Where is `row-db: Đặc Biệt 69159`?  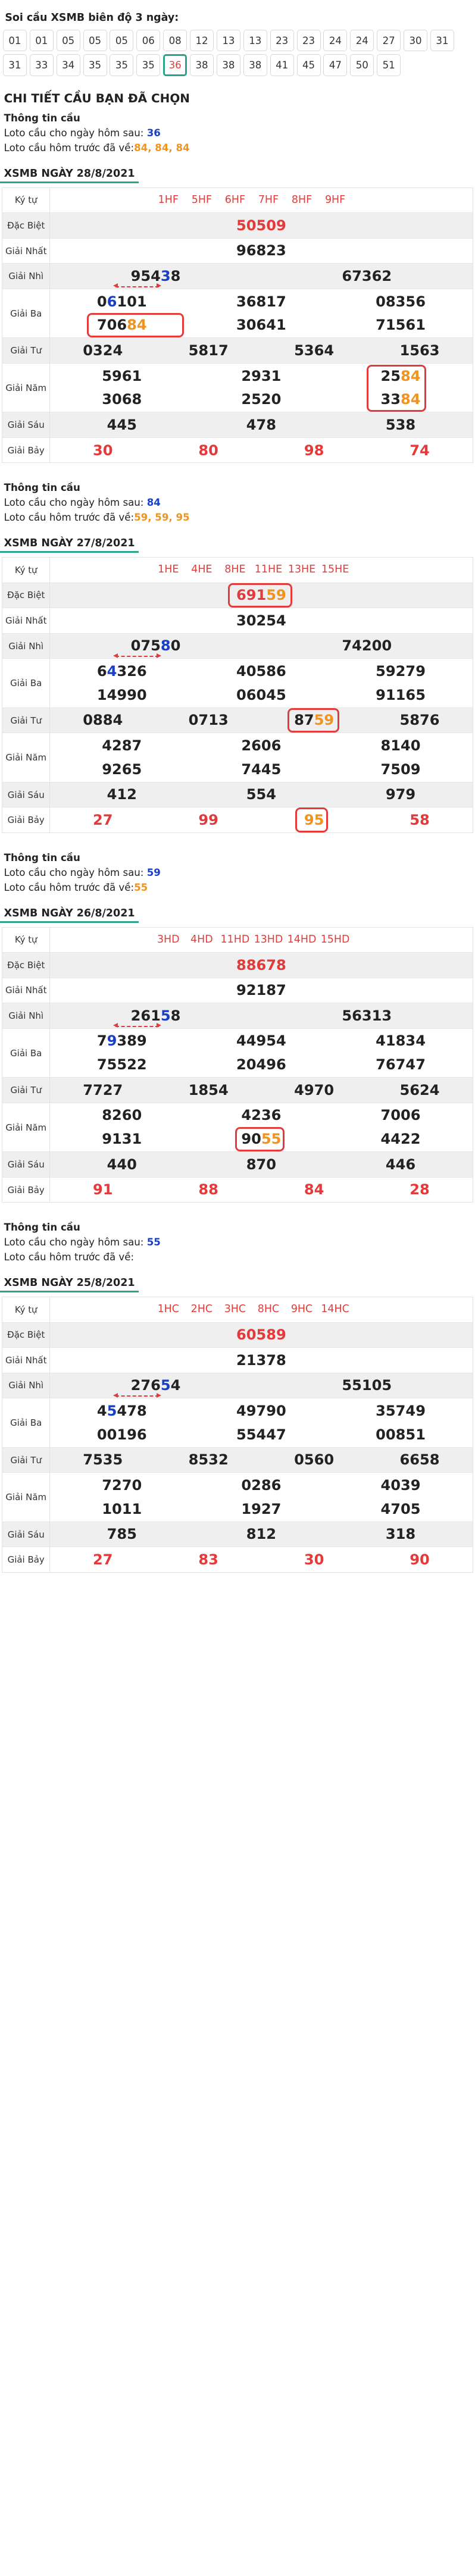 row-db: Đặc Biệt 69159 is located at coordinates (237, 595).